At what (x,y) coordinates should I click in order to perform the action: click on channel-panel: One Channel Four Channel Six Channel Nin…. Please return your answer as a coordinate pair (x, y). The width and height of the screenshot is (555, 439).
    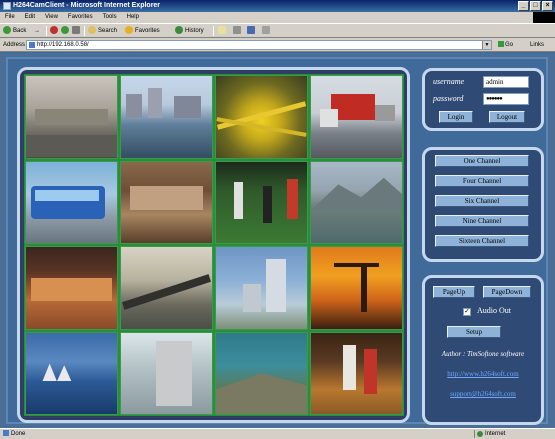
    Looking at the image, I should click on (483, 204).